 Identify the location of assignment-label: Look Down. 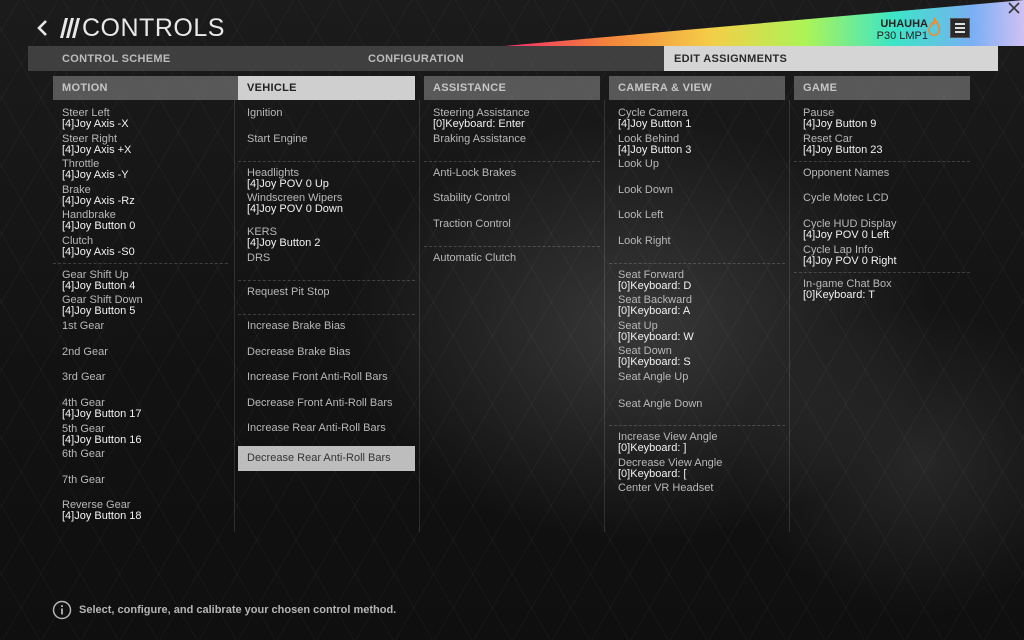
(646, 190).